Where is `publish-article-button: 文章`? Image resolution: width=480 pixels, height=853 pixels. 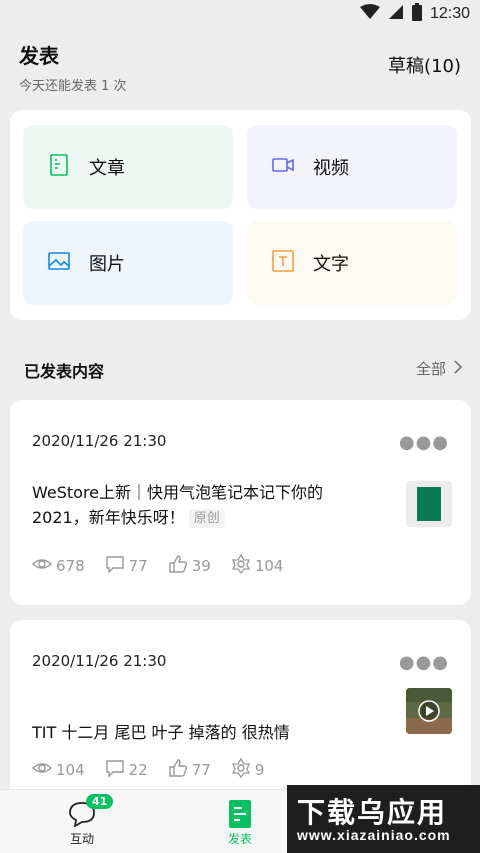
publish-article-button: 文章 is located at coordinates (128, 167).